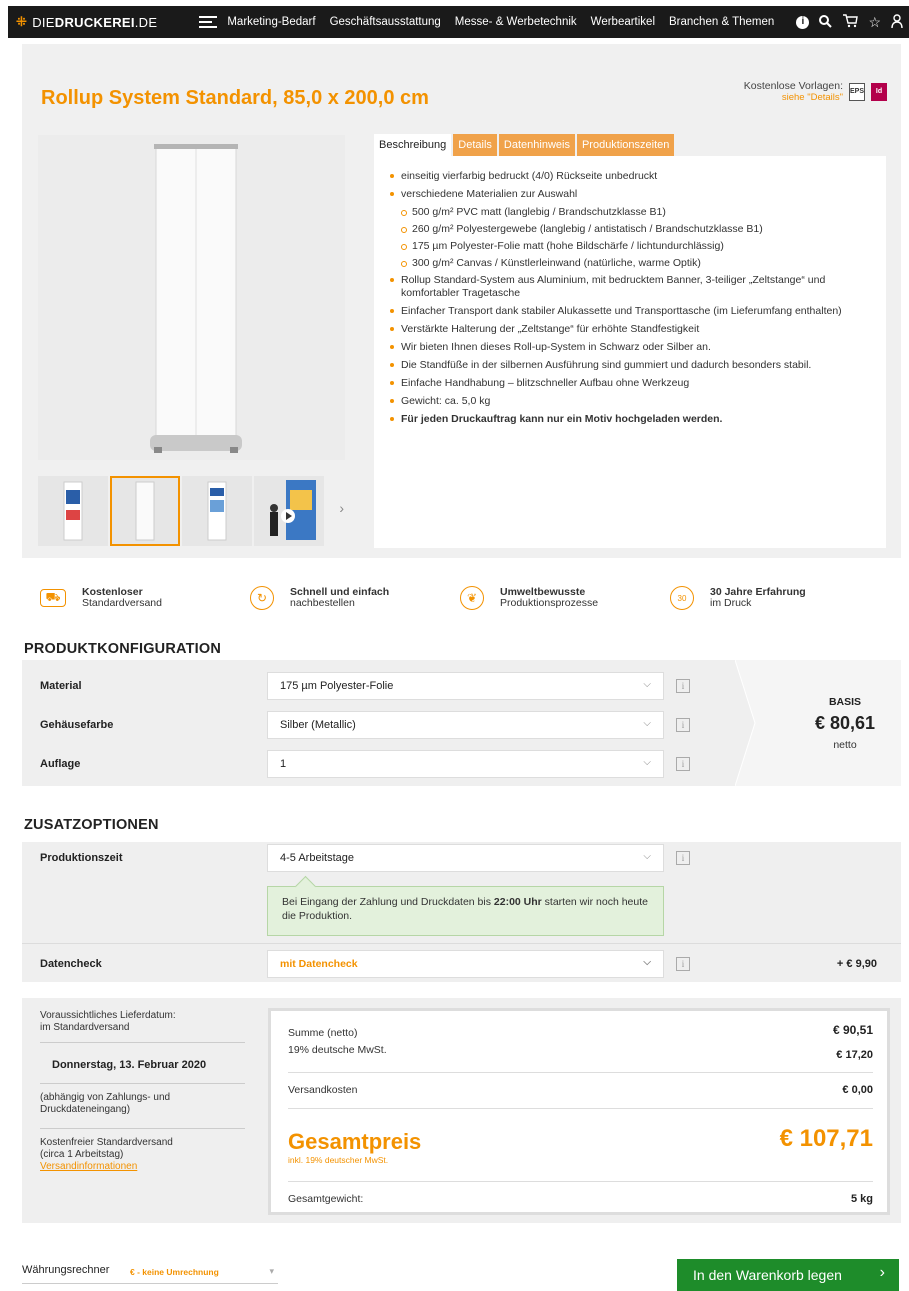 This screenshot has height=1291, width=909. Describe the element at coordinates (731, 603) in the screenshot. I see `usp-sub: im Druck` at that location.